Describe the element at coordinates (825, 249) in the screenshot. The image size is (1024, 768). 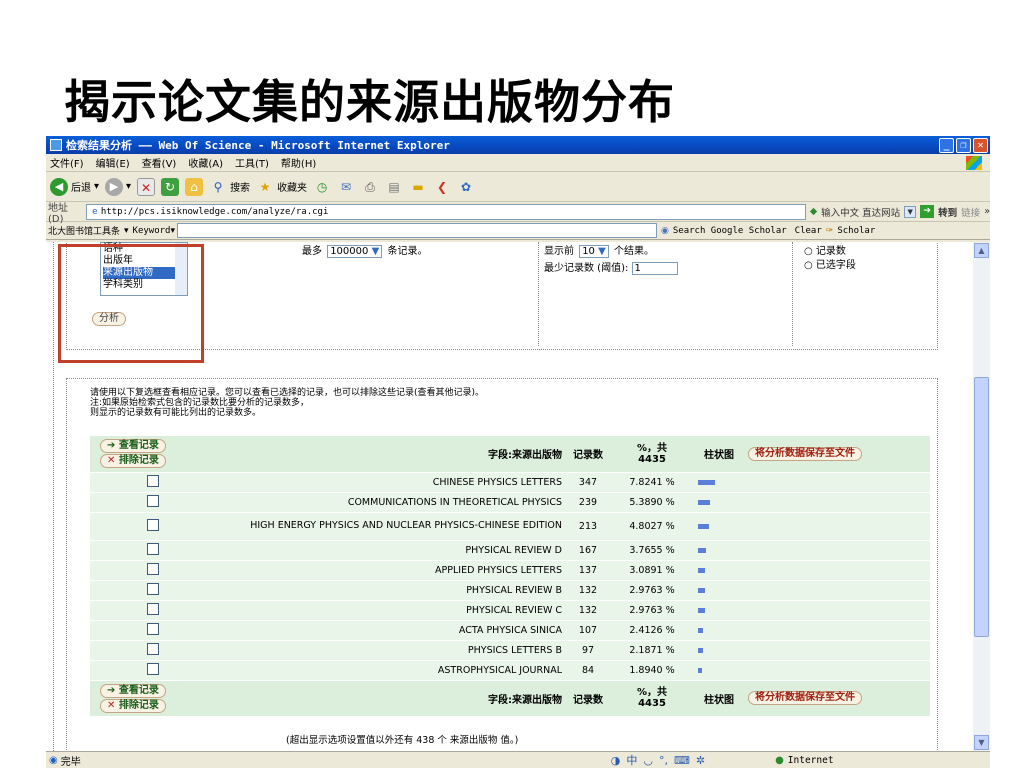
I see `sort-option-count: ○ 记录数` at that location.